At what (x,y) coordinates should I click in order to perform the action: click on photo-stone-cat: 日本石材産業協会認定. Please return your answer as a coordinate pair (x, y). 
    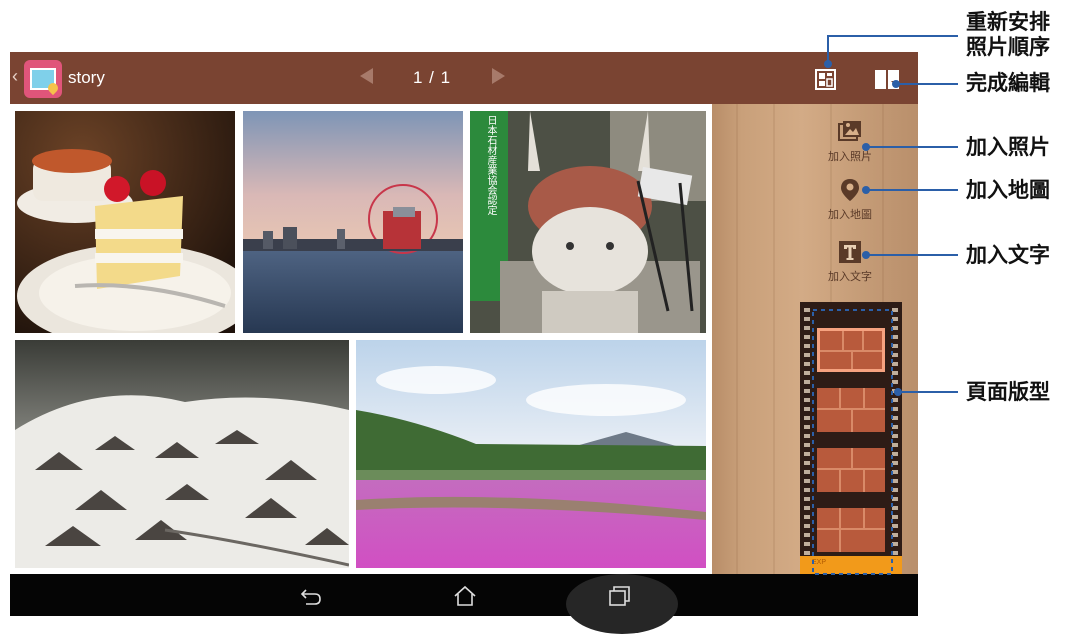
    Looking at the image, I should click on (588, 222).